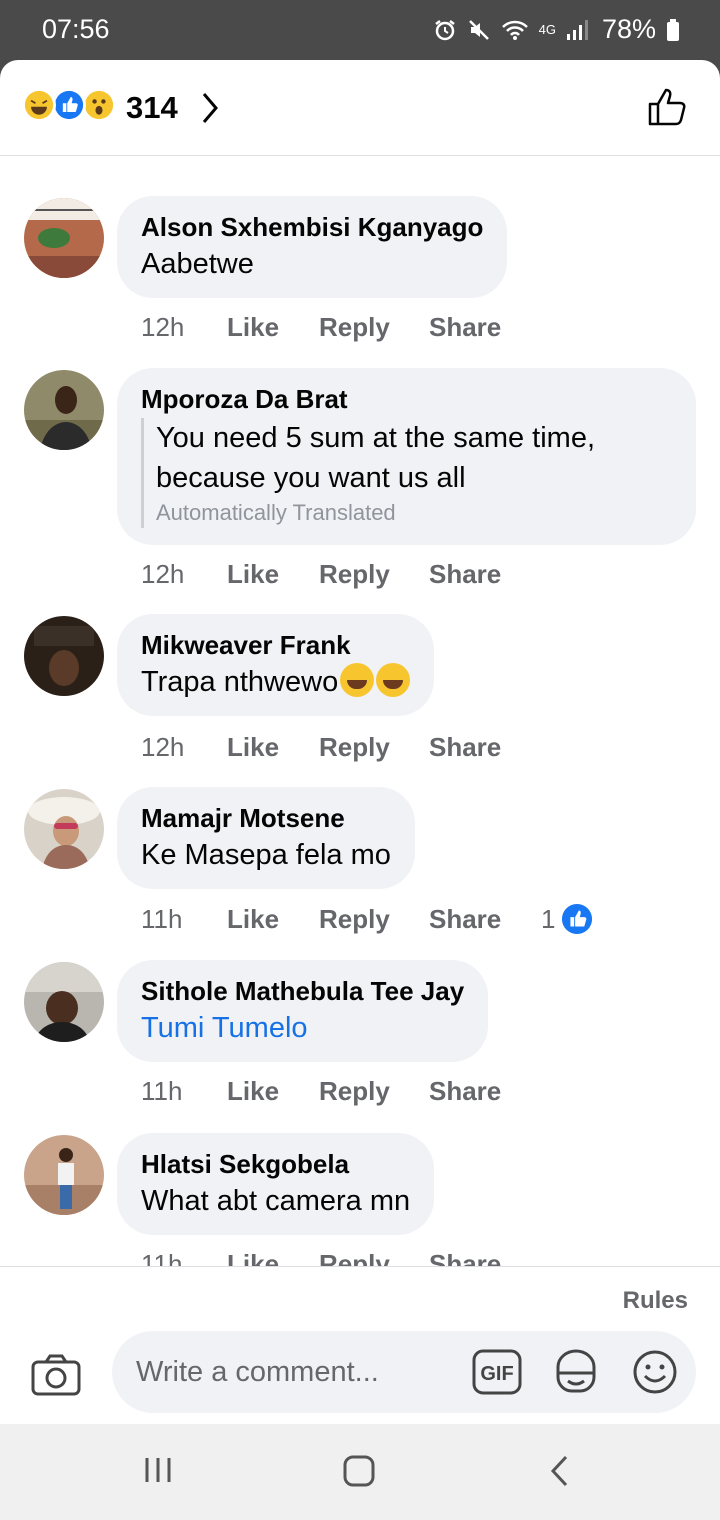 This screenshot has height=1520, width=720. I want to click on navigation-bar, so click(360, 1472).